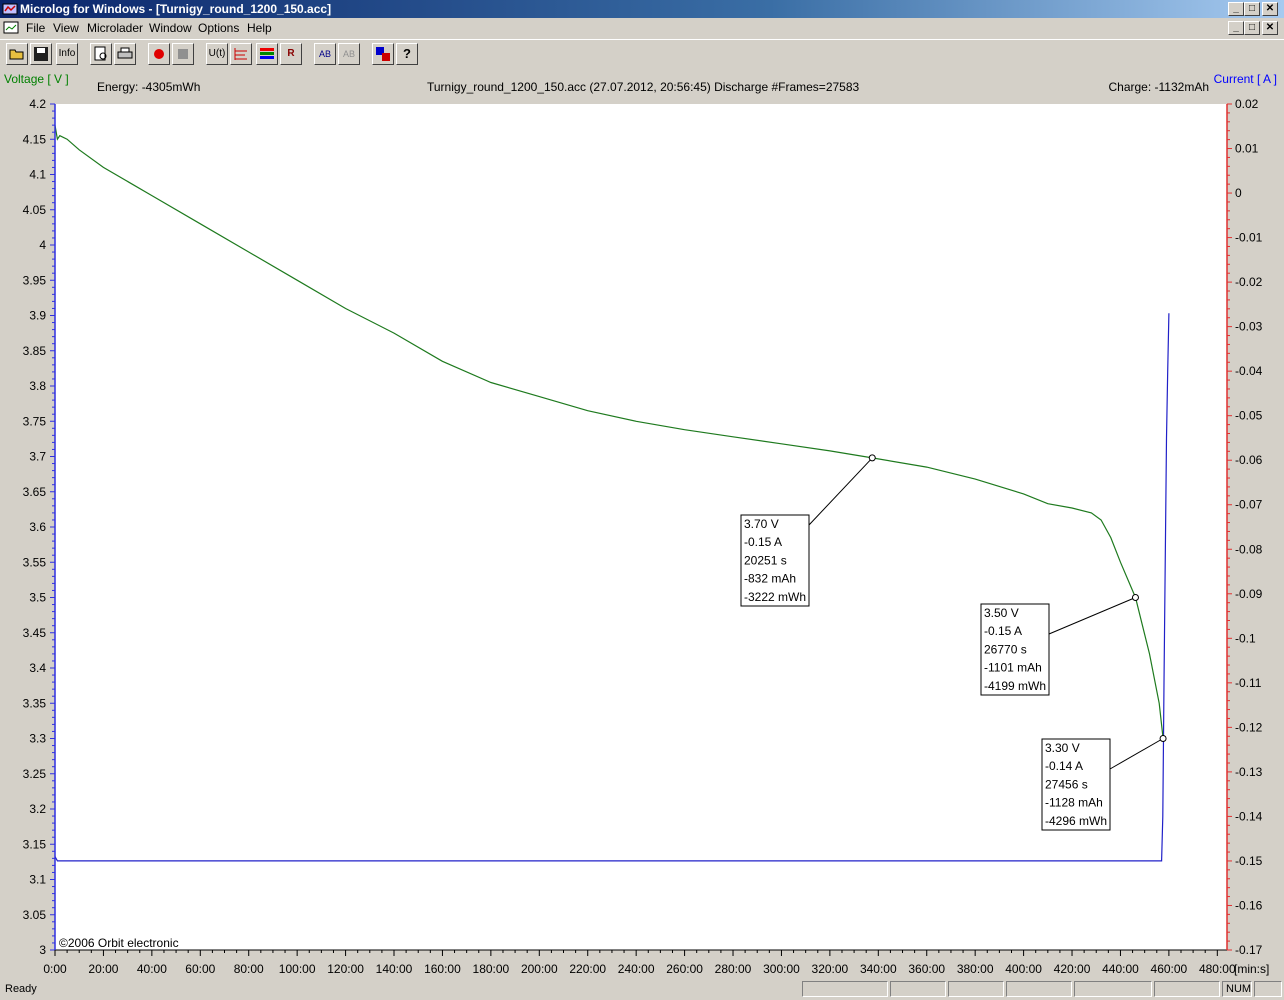 The image size is (1284, 1000). What do you see at coordinates (1249, 282) in the screenshot?
I see `right-tick-label: -0.02` at bounding box center [1249, 282].